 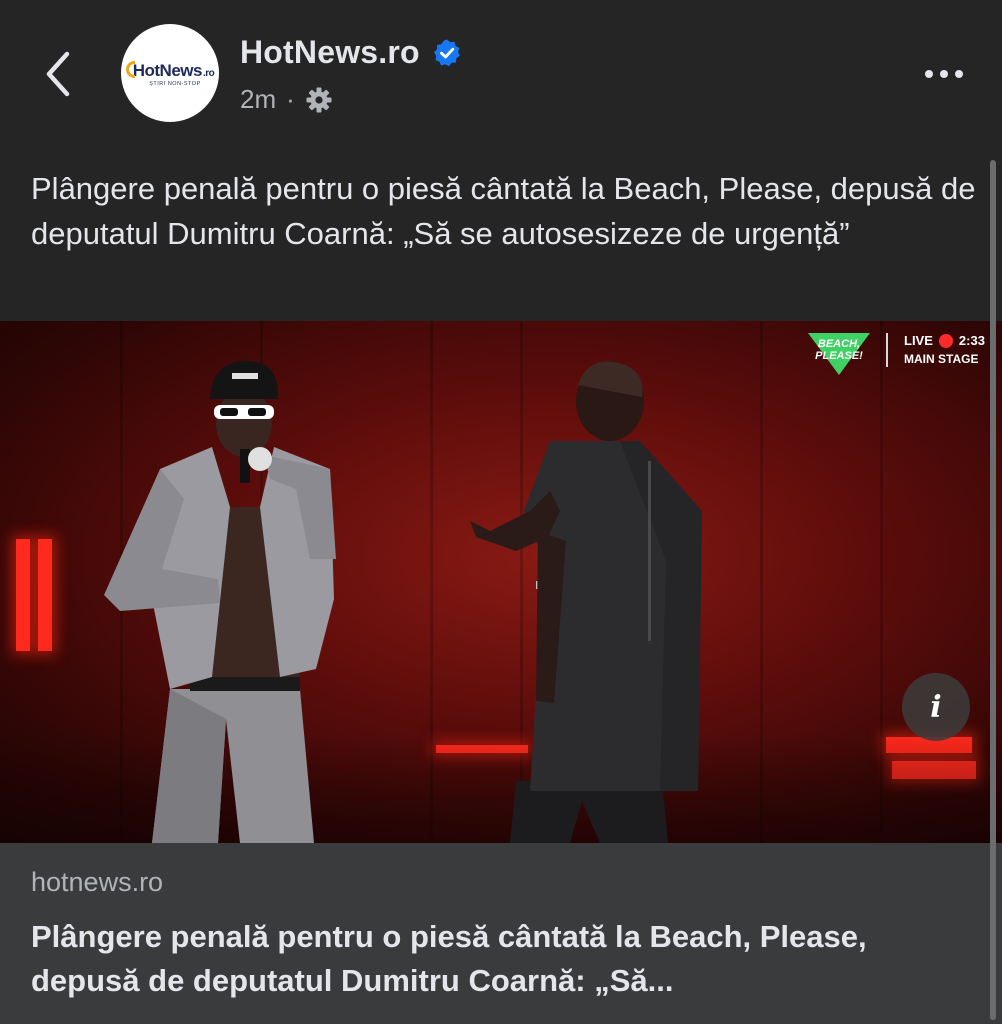 I want to click on overlay-divider, so click(x=887, y=350).